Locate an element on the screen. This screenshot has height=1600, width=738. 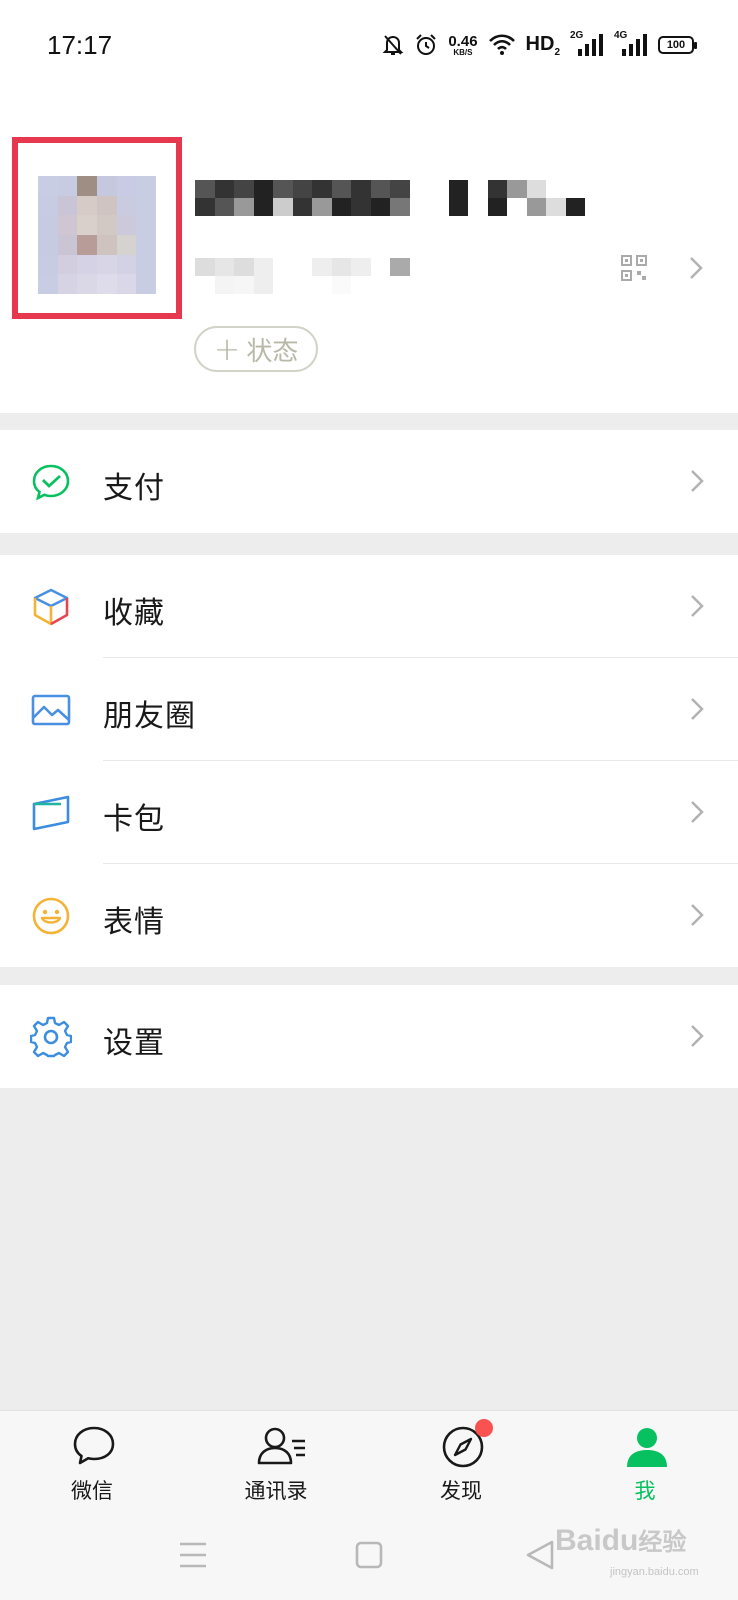
net-speed-unit: KB/S is located at coordinates (463, 52).